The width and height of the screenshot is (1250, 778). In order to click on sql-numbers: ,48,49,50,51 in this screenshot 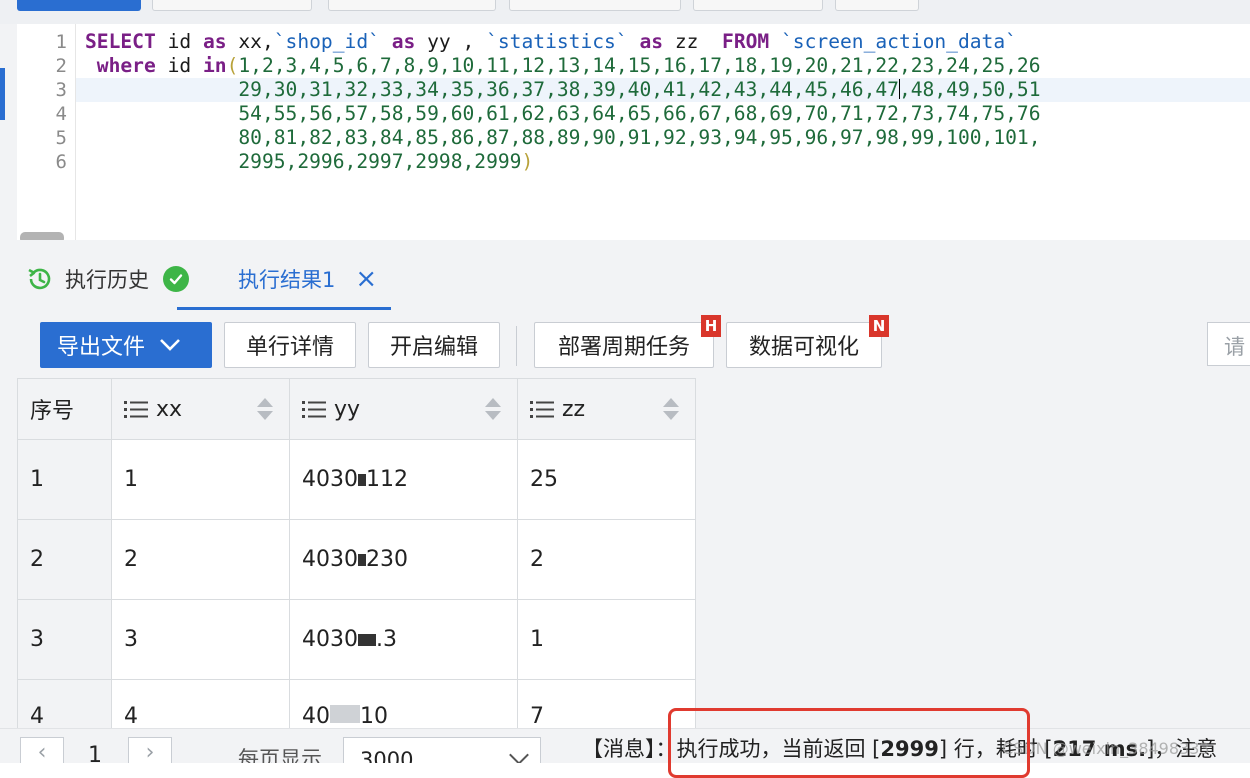, I will do `click(969, 89)`.